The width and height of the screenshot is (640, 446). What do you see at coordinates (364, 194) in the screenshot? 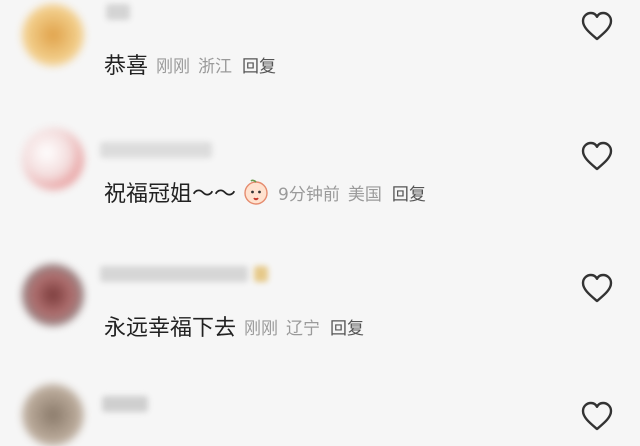
I see `comment-location: 美国` at bounding box center [364, 194].